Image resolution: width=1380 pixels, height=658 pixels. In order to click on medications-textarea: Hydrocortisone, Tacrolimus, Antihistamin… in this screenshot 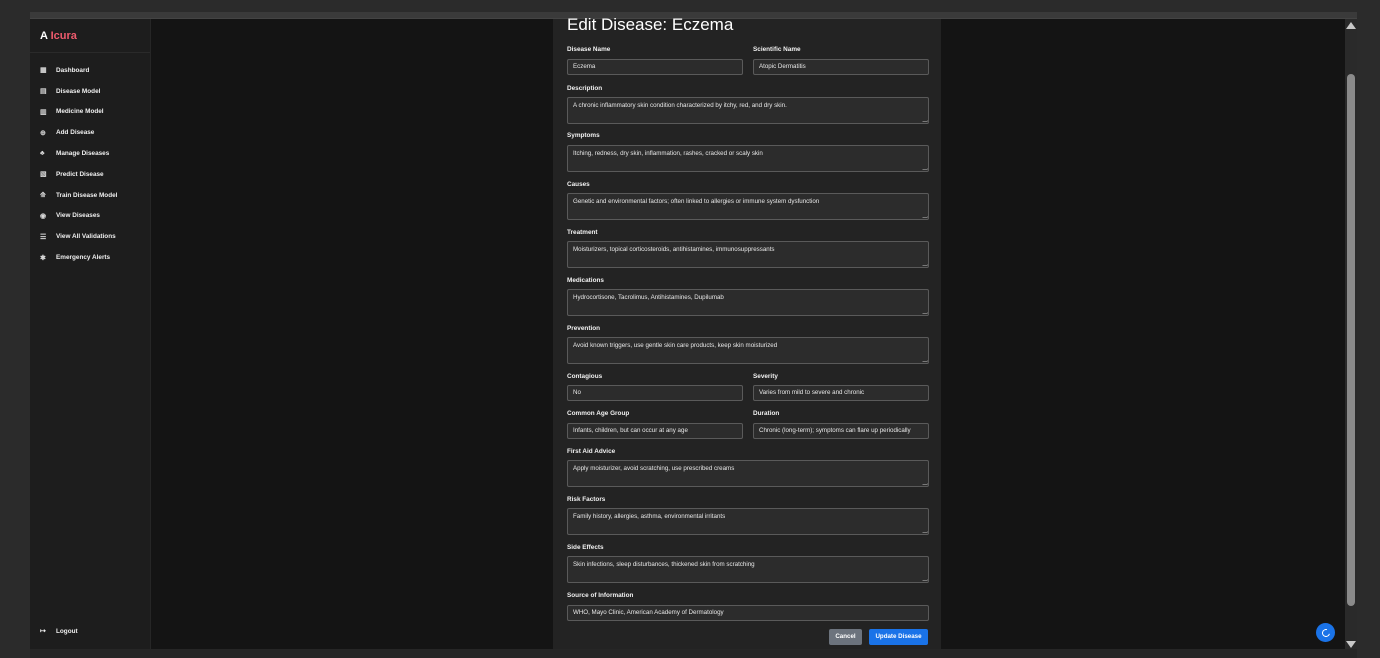, I will do `click(748, 302)`.